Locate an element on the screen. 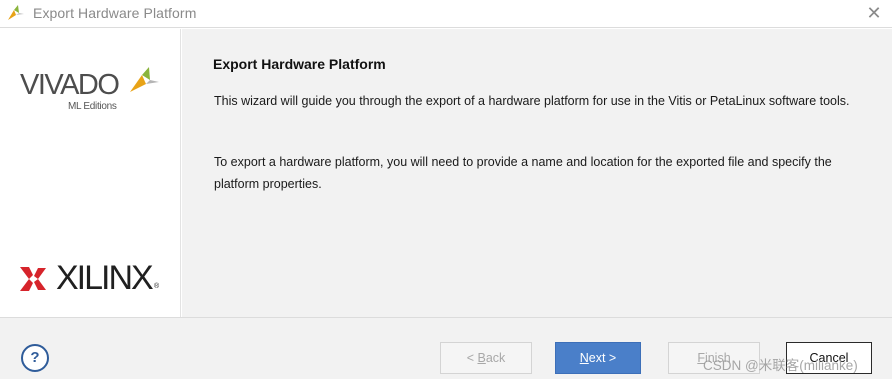 This screenshot has width=892, height=379. vivado-edition-label: ML Editions is located at coordinates (92, 106).